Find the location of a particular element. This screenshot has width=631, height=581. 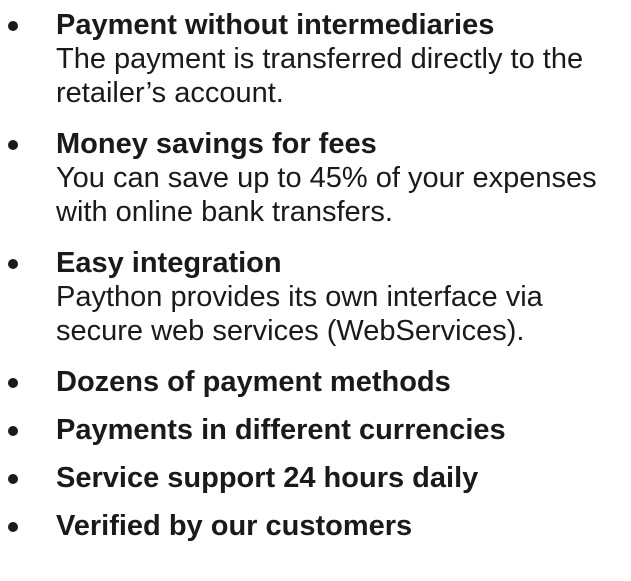

feature-title: Payments in different currencies is located at coordinates (281, 430).